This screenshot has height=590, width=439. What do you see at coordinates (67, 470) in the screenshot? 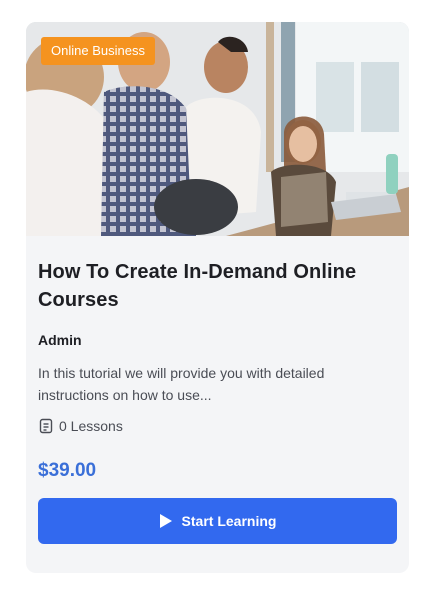
I see `course-price: $39.00` at bounding box center [67, 470].